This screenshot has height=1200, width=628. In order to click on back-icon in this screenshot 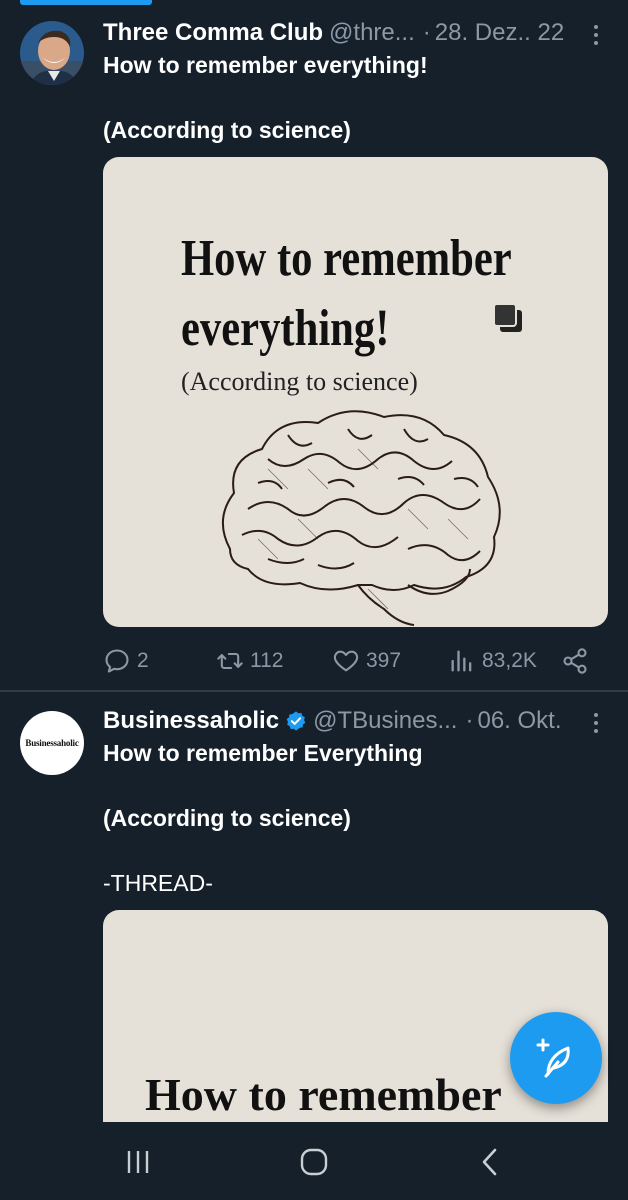, I will do `click(489, 1162)`.